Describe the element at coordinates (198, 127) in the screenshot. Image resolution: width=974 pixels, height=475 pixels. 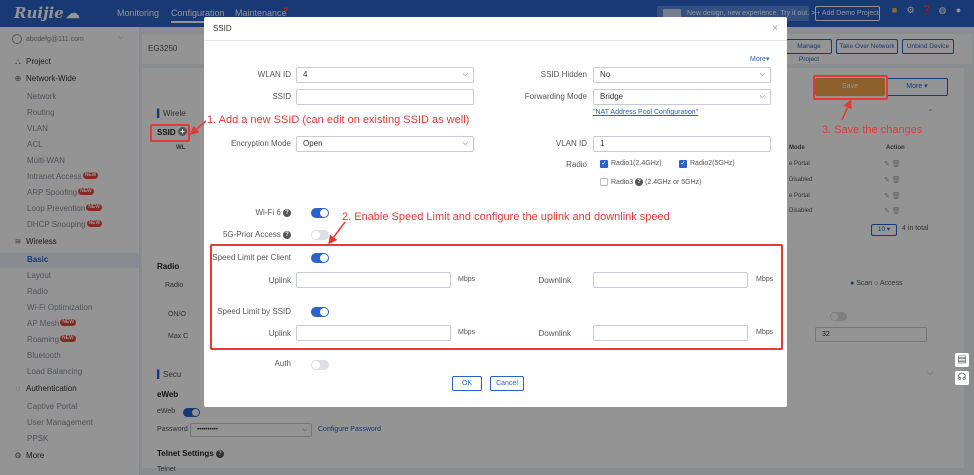
I see `arrow-step1` at that location.